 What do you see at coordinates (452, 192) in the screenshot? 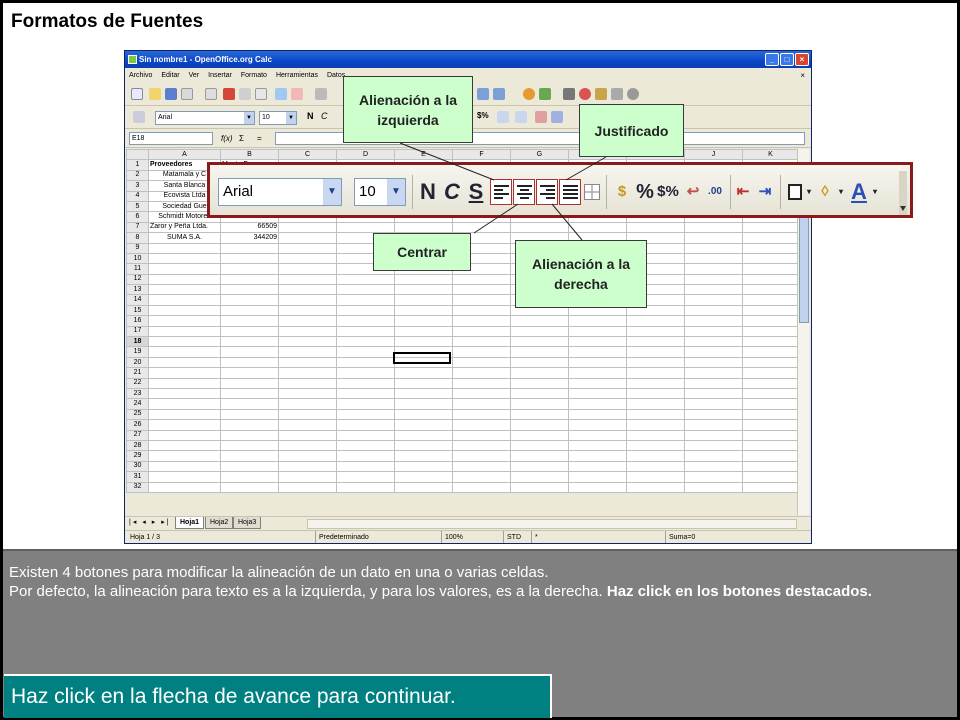
I see `italic-button: C` at bounding box center [452, 192].